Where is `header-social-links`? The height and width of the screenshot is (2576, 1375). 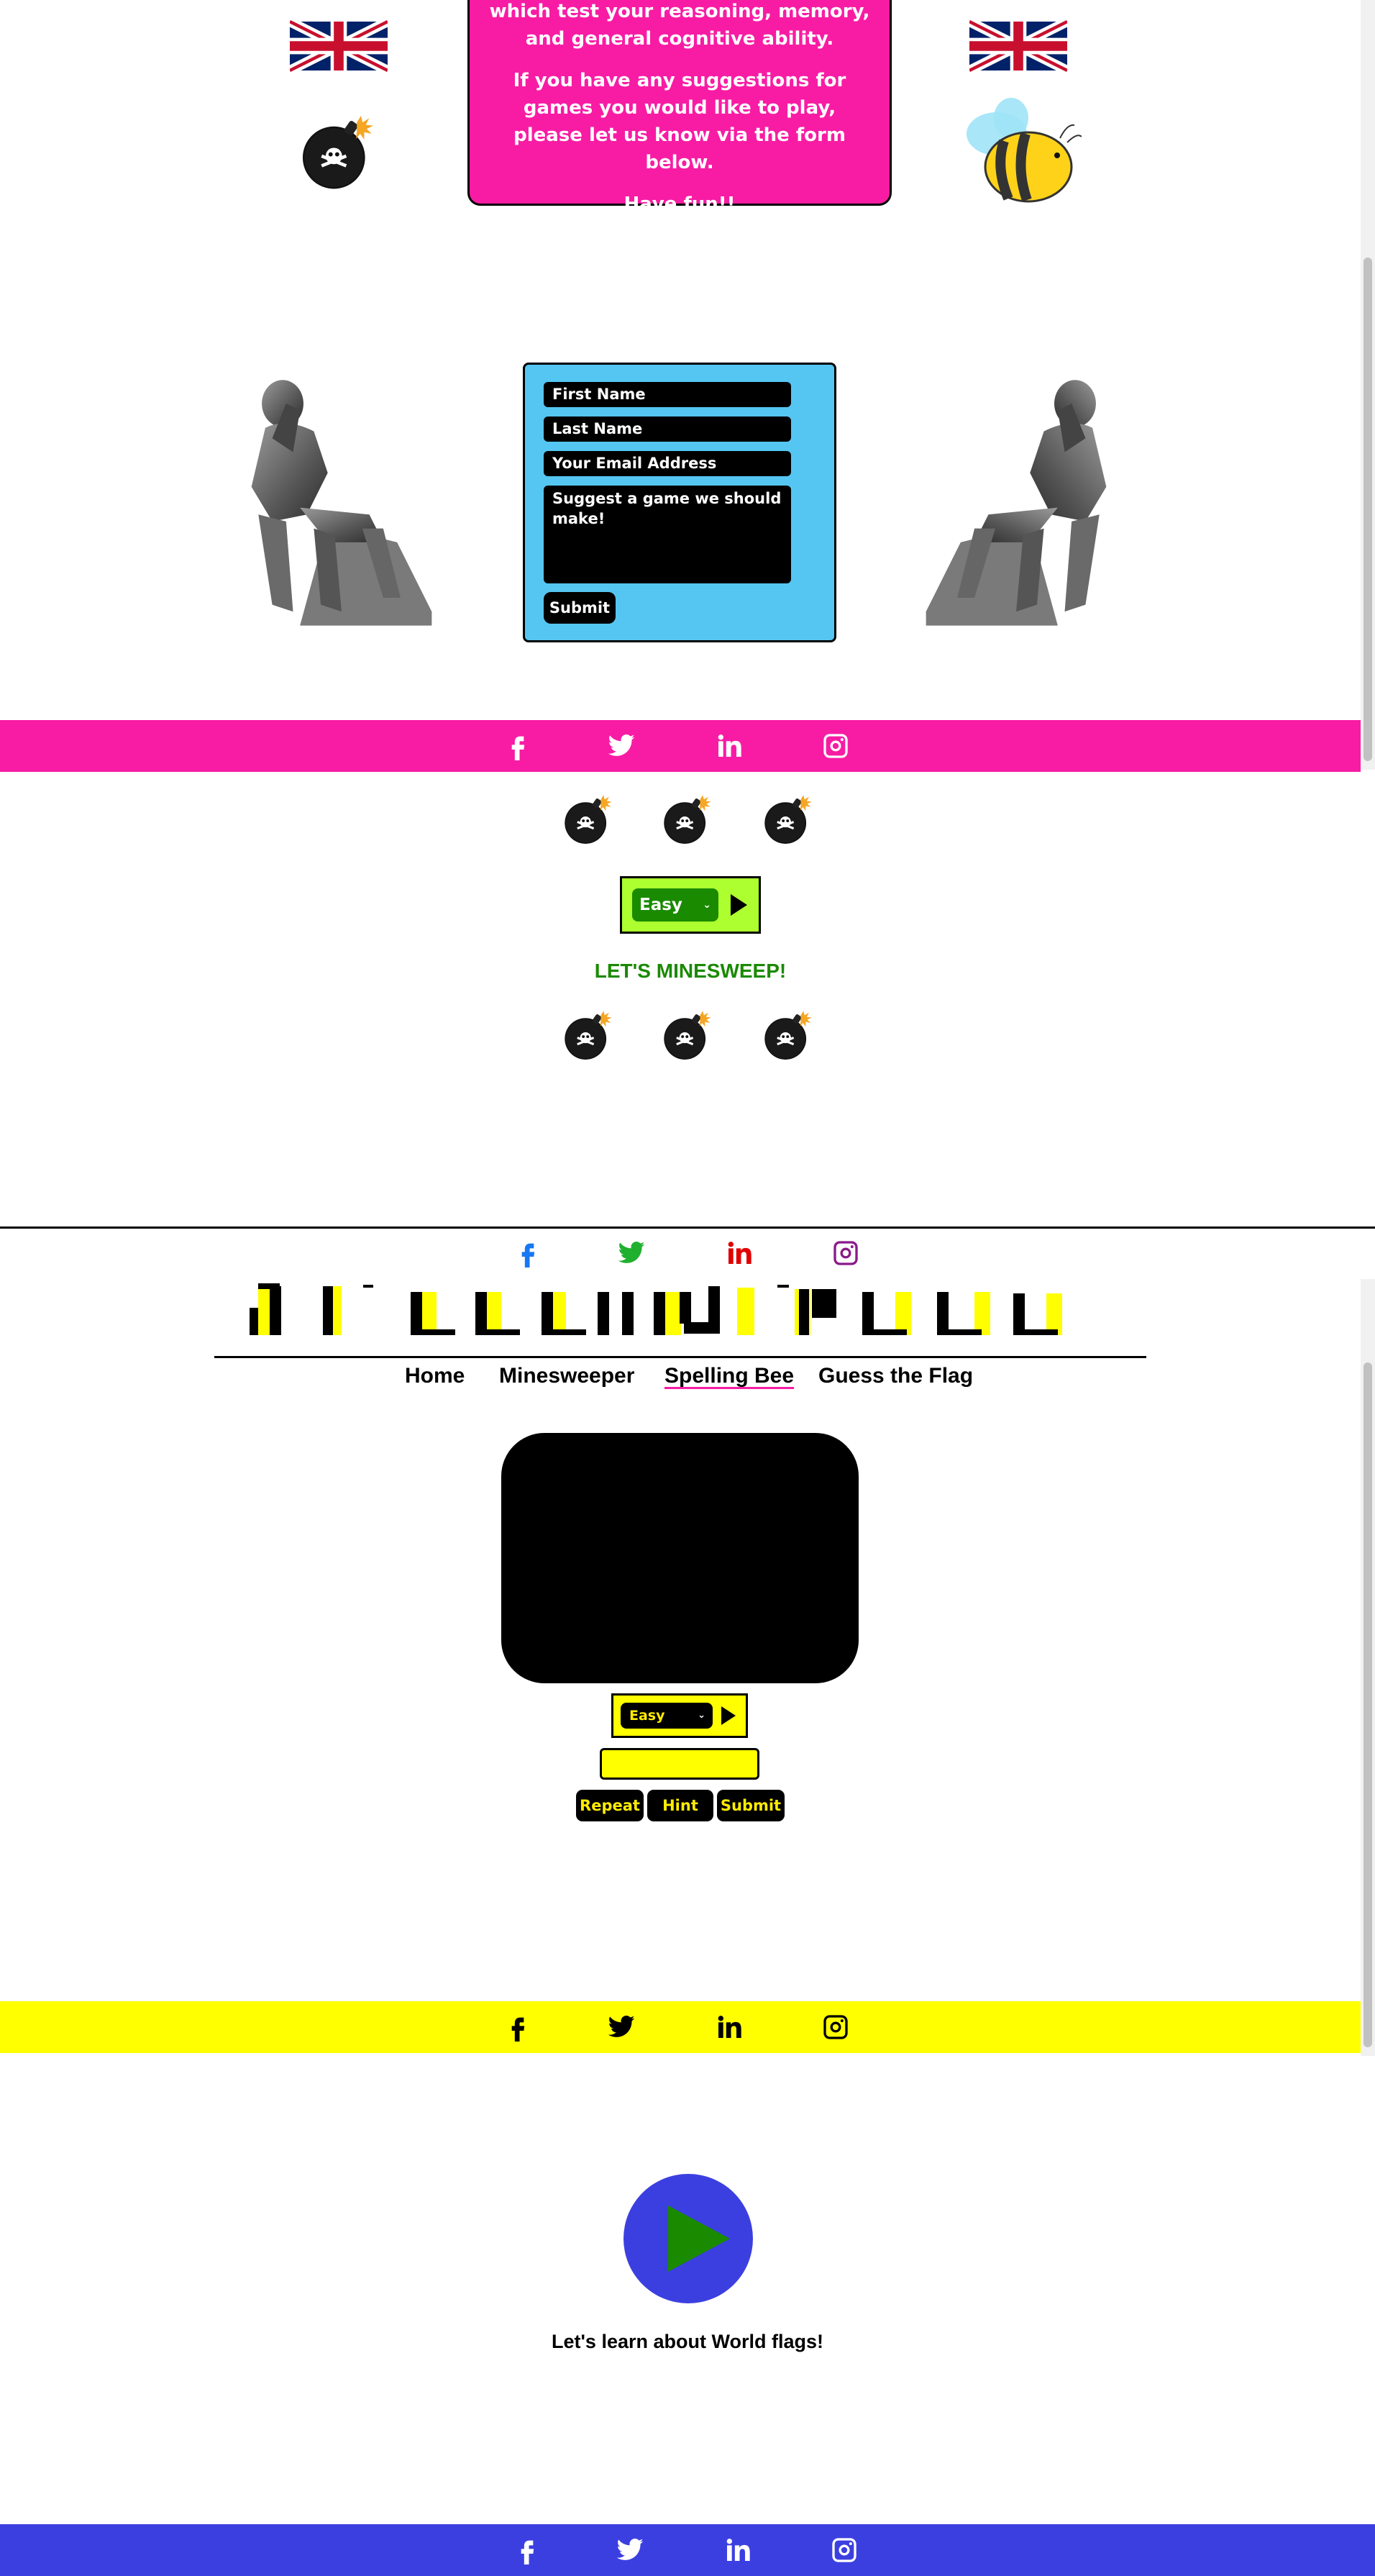 header-social-links is located at coordinates (680, 1257).